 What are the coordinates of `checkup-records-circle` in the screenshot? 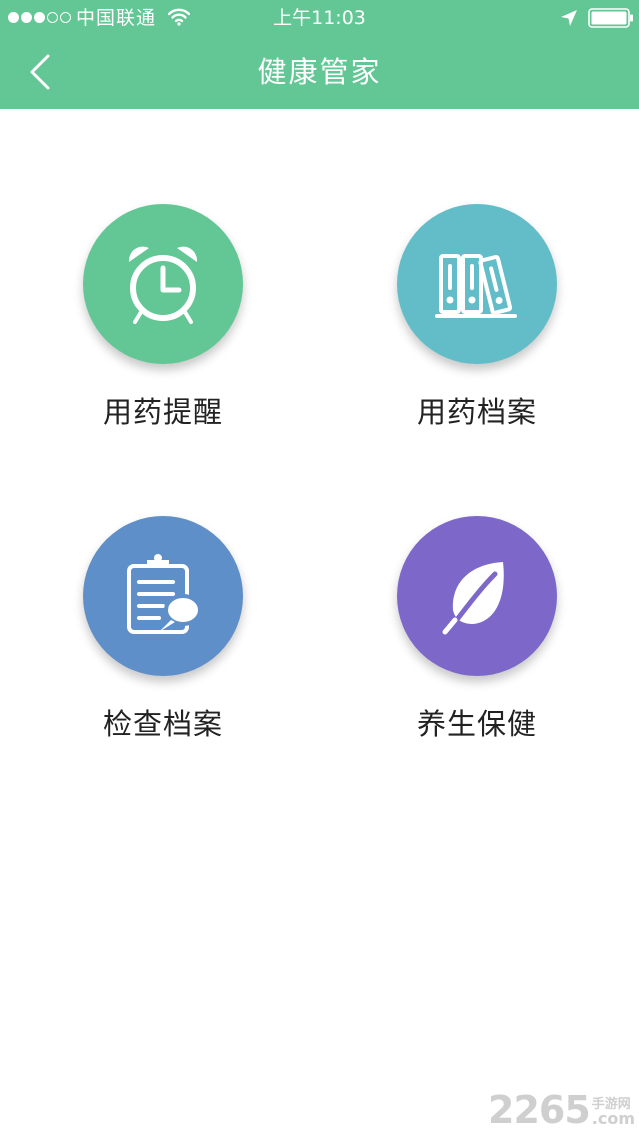 It's located at (163, 596).